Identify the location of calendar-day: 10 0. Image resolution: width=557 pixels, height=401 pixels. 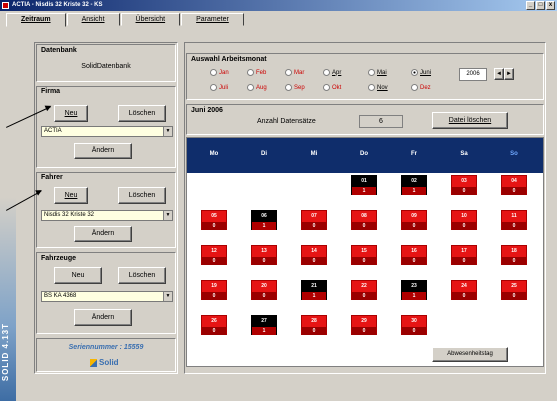
(464, 220).